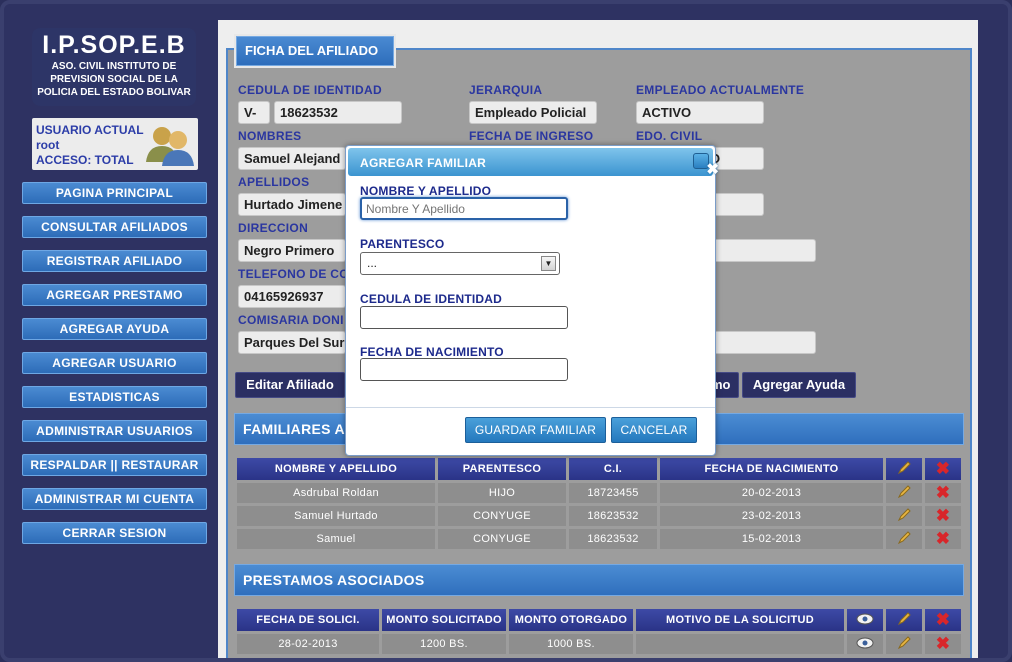  Describe the element at coordinates (530, 162) in the screenshot. I see `dialog-title: AGREGAR FAMILIAR` at that location.